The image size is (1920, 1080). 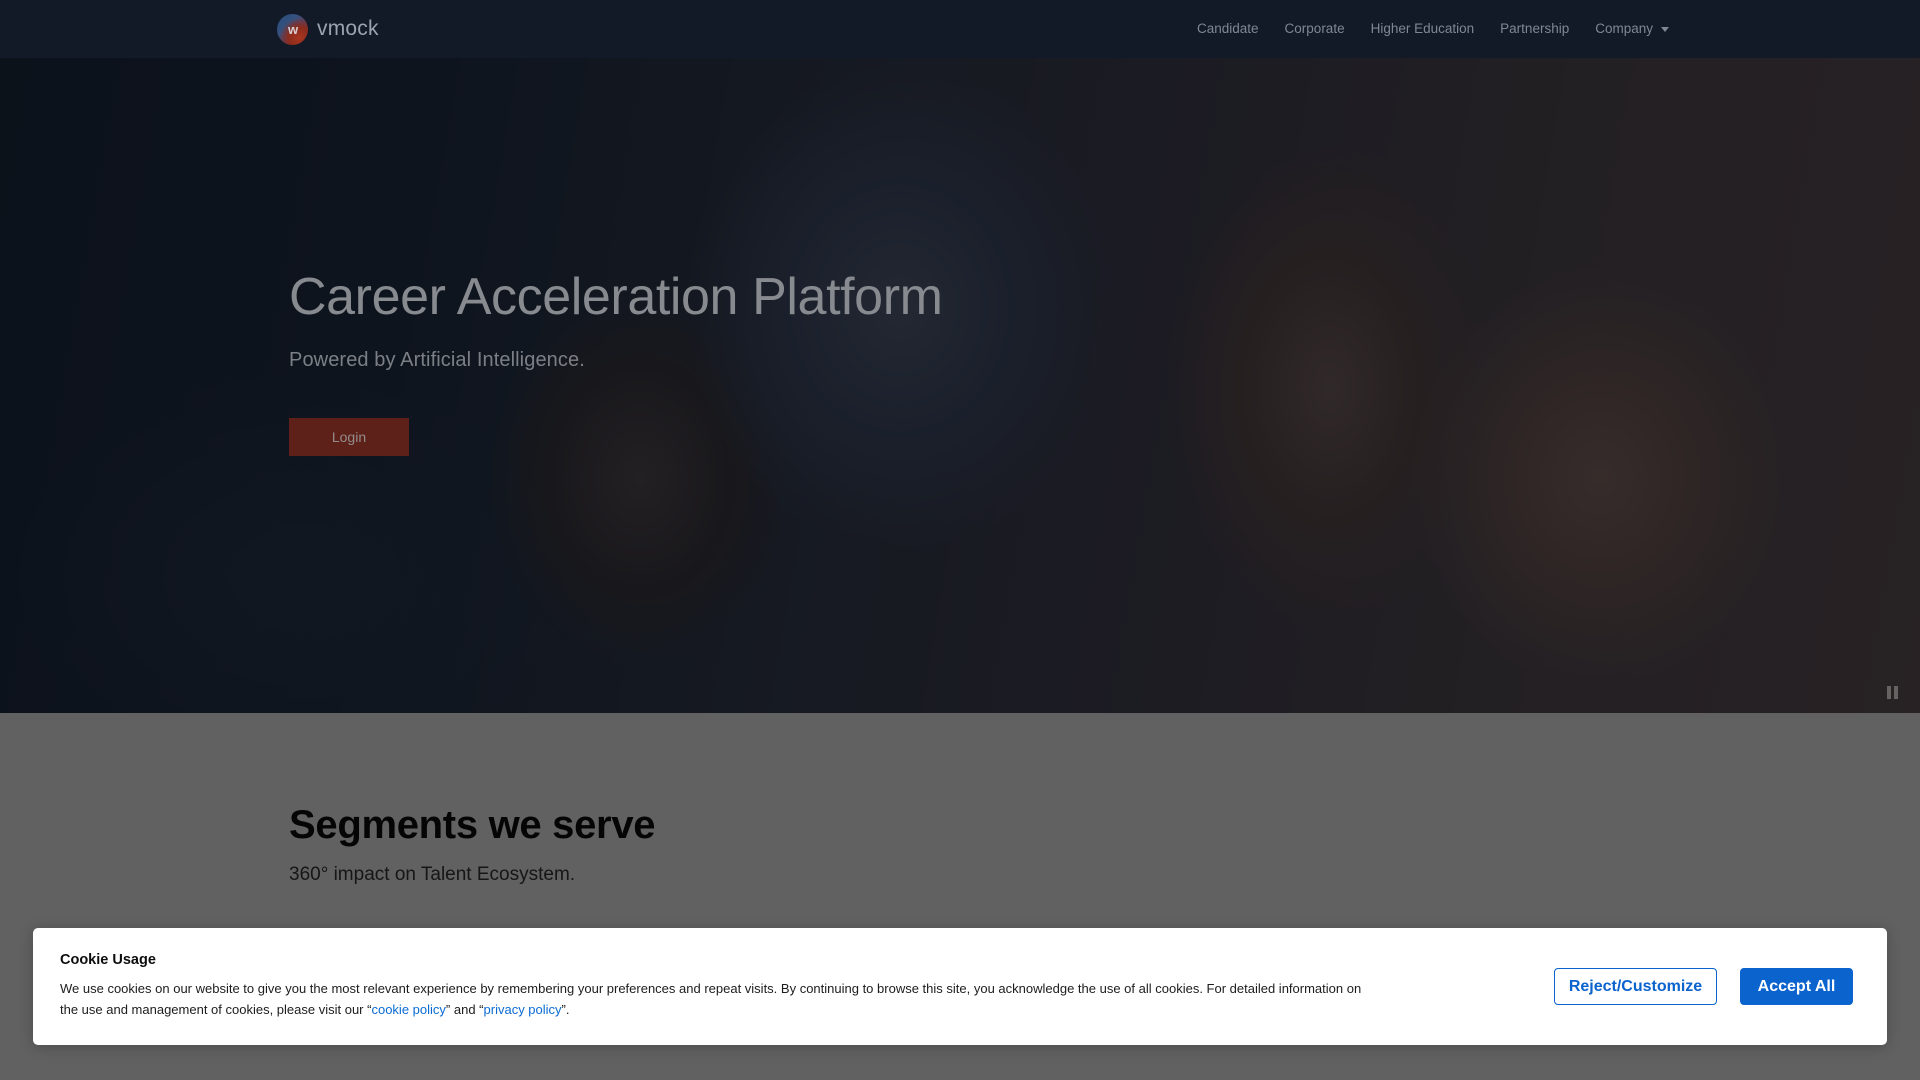 What do you see at coordinates (408, 1009) in the screenshot?
I see `cookie-policy-link: cookie policy` at bounding box center [408, 1009].